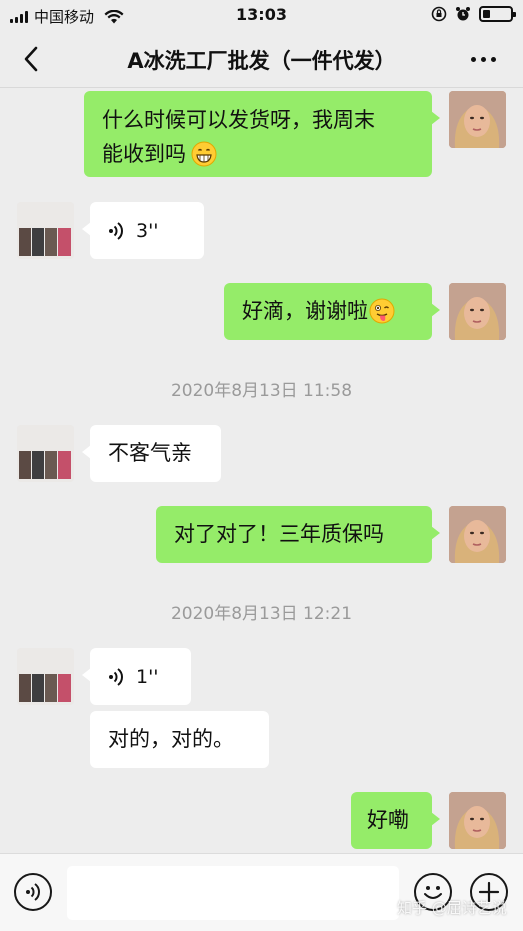  Describe the element at coordinates (298, 534) in the screenshot. I see `message-bubble-sent: 对了对了！三年质保吗` at that location.